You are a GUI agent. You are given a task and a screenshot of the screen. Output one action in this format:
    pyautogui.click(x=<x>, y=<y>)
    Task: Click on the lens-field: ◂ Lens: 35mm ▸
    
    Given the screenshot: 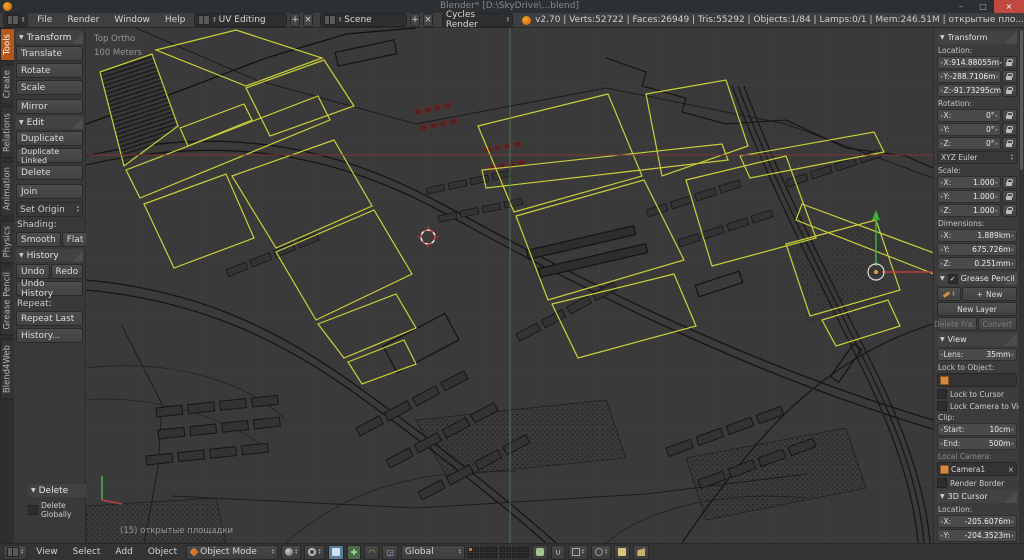 What is the action you would take?
    pyautogui.click(x=977, y=354)
    